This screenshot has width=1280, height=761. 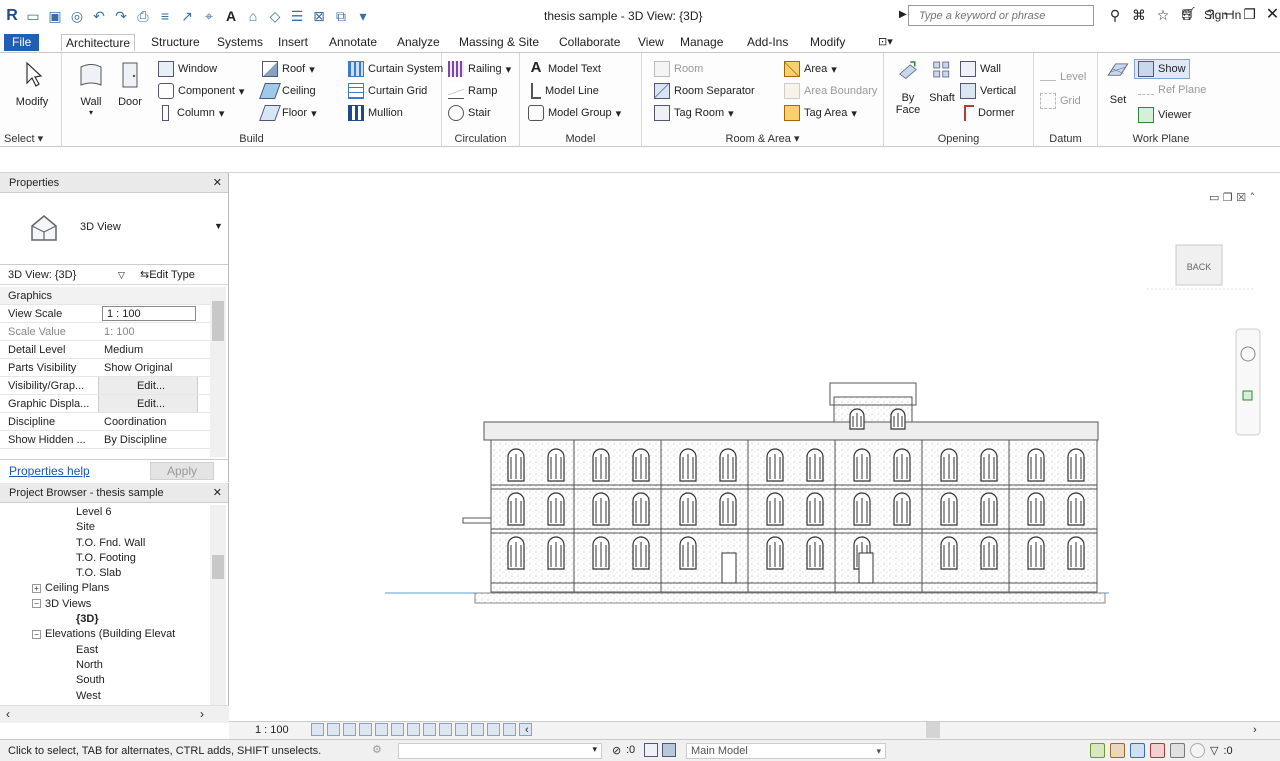 I want to click on tag-icon: ⌖, so click(x=209, y=16).